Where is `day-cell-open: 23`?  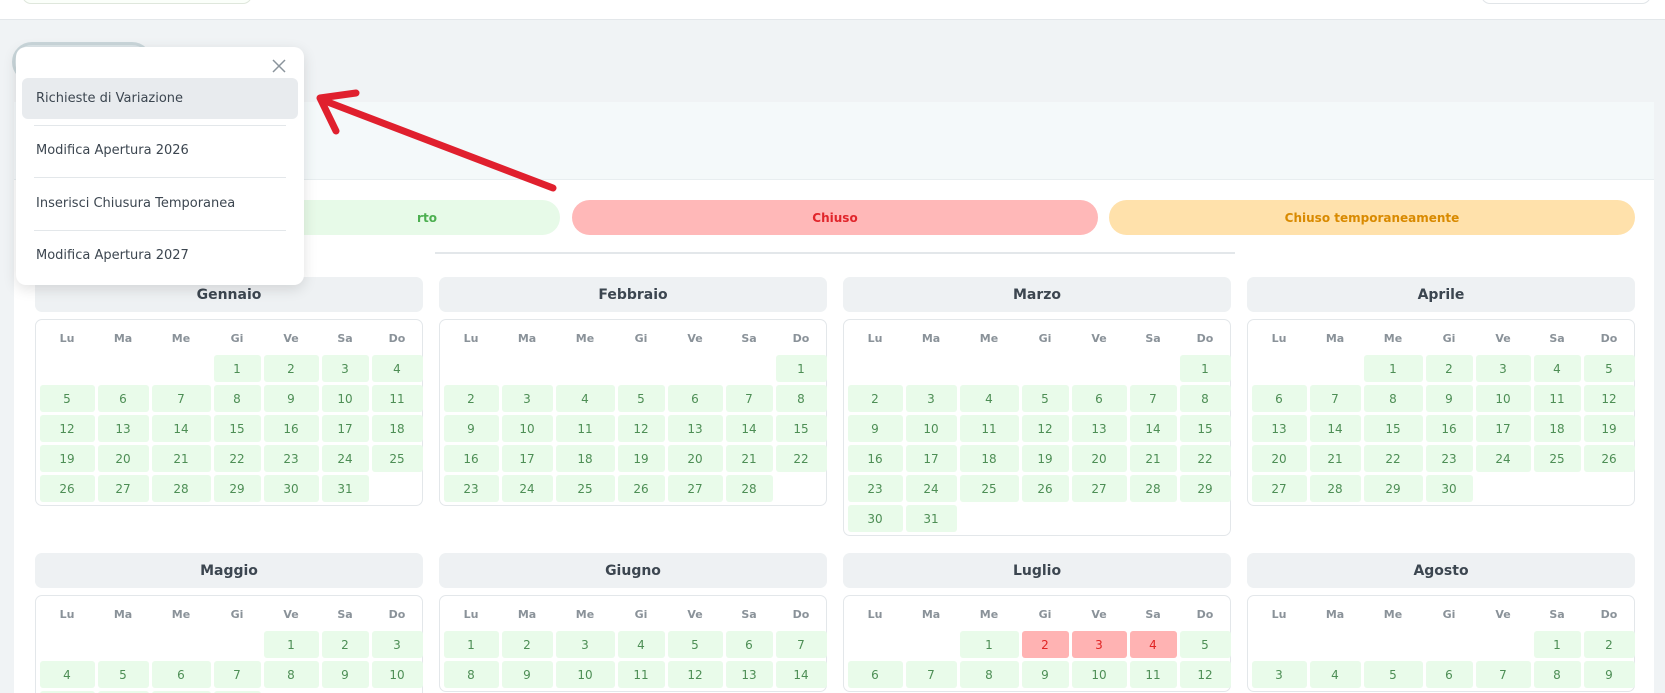
day-cell-open: 23 is located at coordinates (291, 458).